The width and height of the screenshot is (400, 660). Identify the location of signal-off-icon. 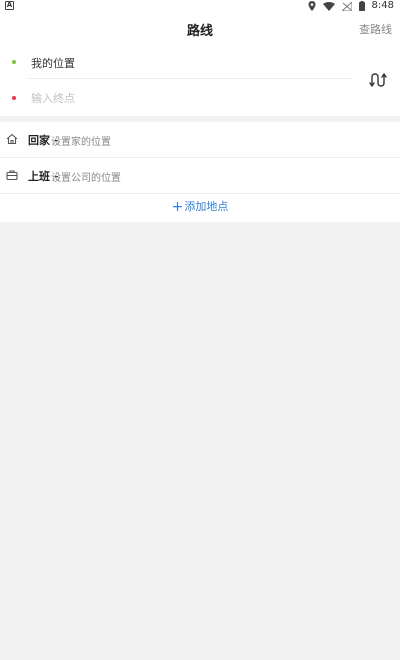
(346, 6).